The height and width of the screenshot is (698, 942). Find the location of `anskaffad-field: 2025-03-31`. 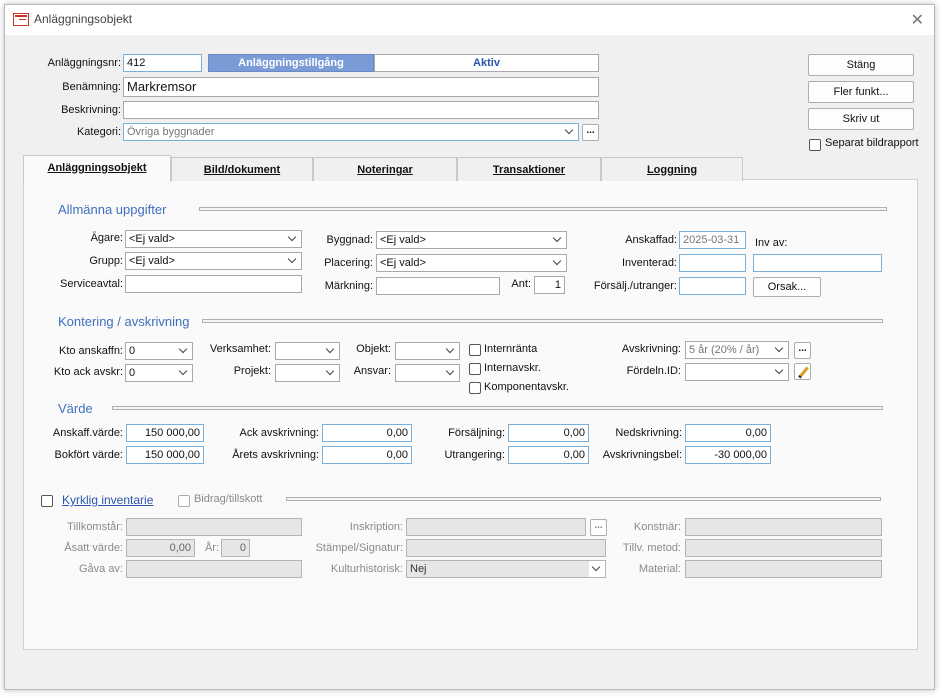

anskaffad-field: 2025-03-31 is located at coordinates (712, 240).